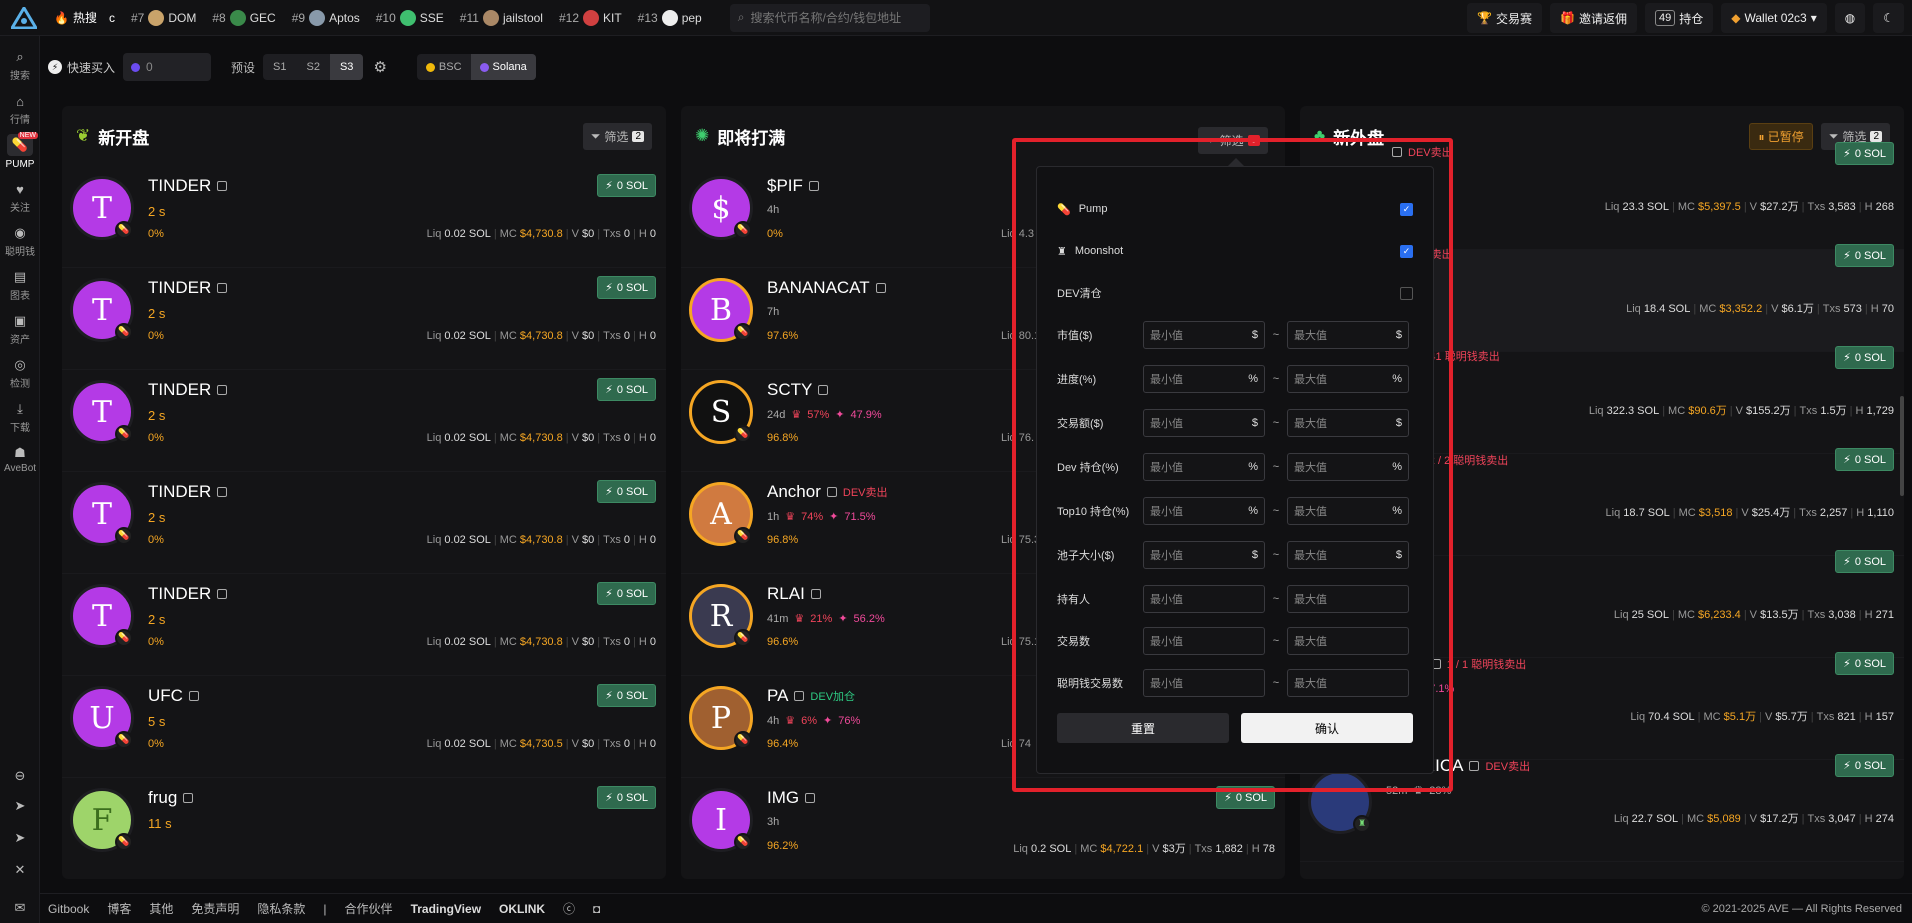  Describe the element at coordinates (102, 820) in the screenshot. I see `token-avatar: F 💊` at that location.